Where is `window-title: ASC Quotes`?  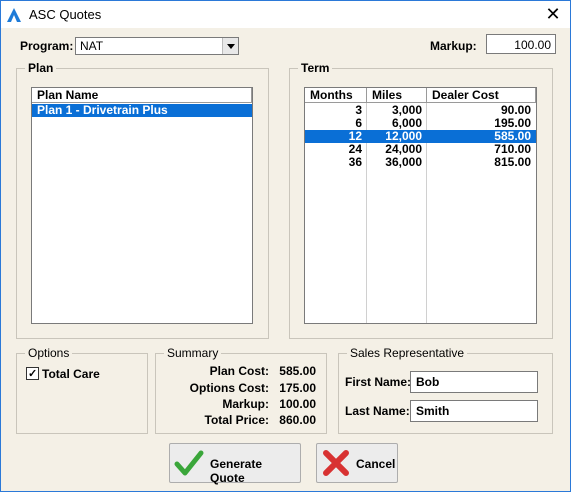 window-title: ASC Quotes is located at coordinates (65, 14).